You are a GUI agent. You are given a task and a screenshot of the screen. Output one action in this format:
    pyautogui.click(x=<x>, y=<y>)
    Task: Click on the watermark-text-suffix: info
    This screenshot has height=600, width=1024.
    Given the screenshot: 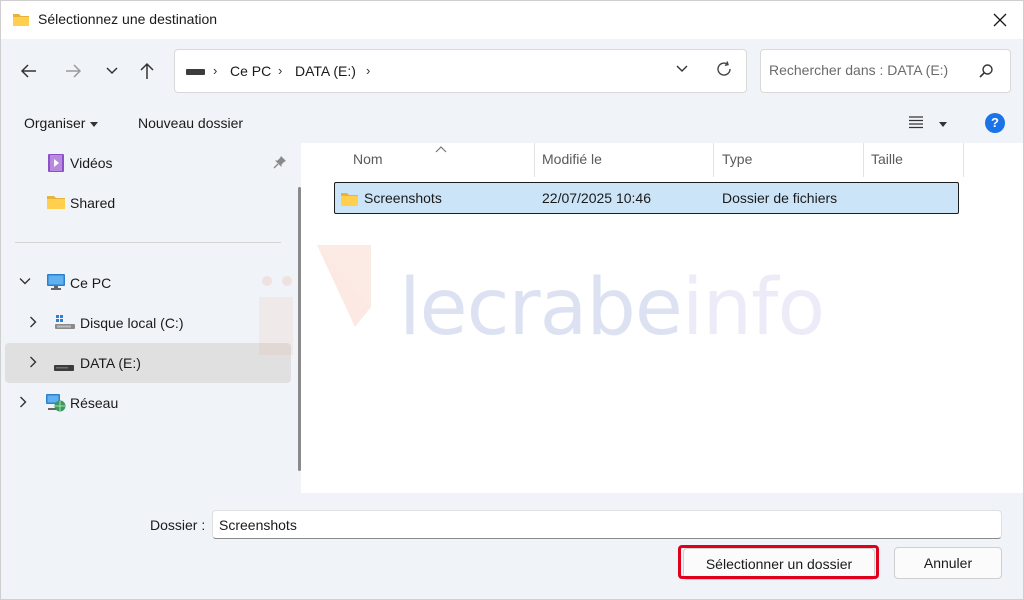 What is the action you would take?
    pyautogui.click(x=753, y=308)
    